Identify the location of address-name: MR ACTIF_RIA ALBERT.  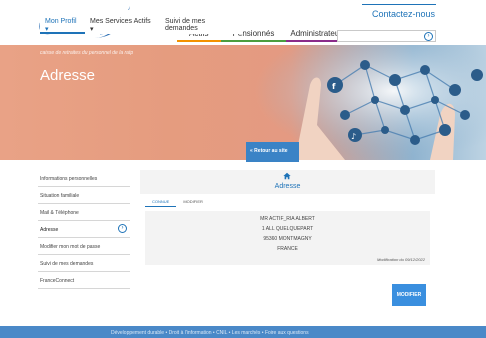
(287, 219).